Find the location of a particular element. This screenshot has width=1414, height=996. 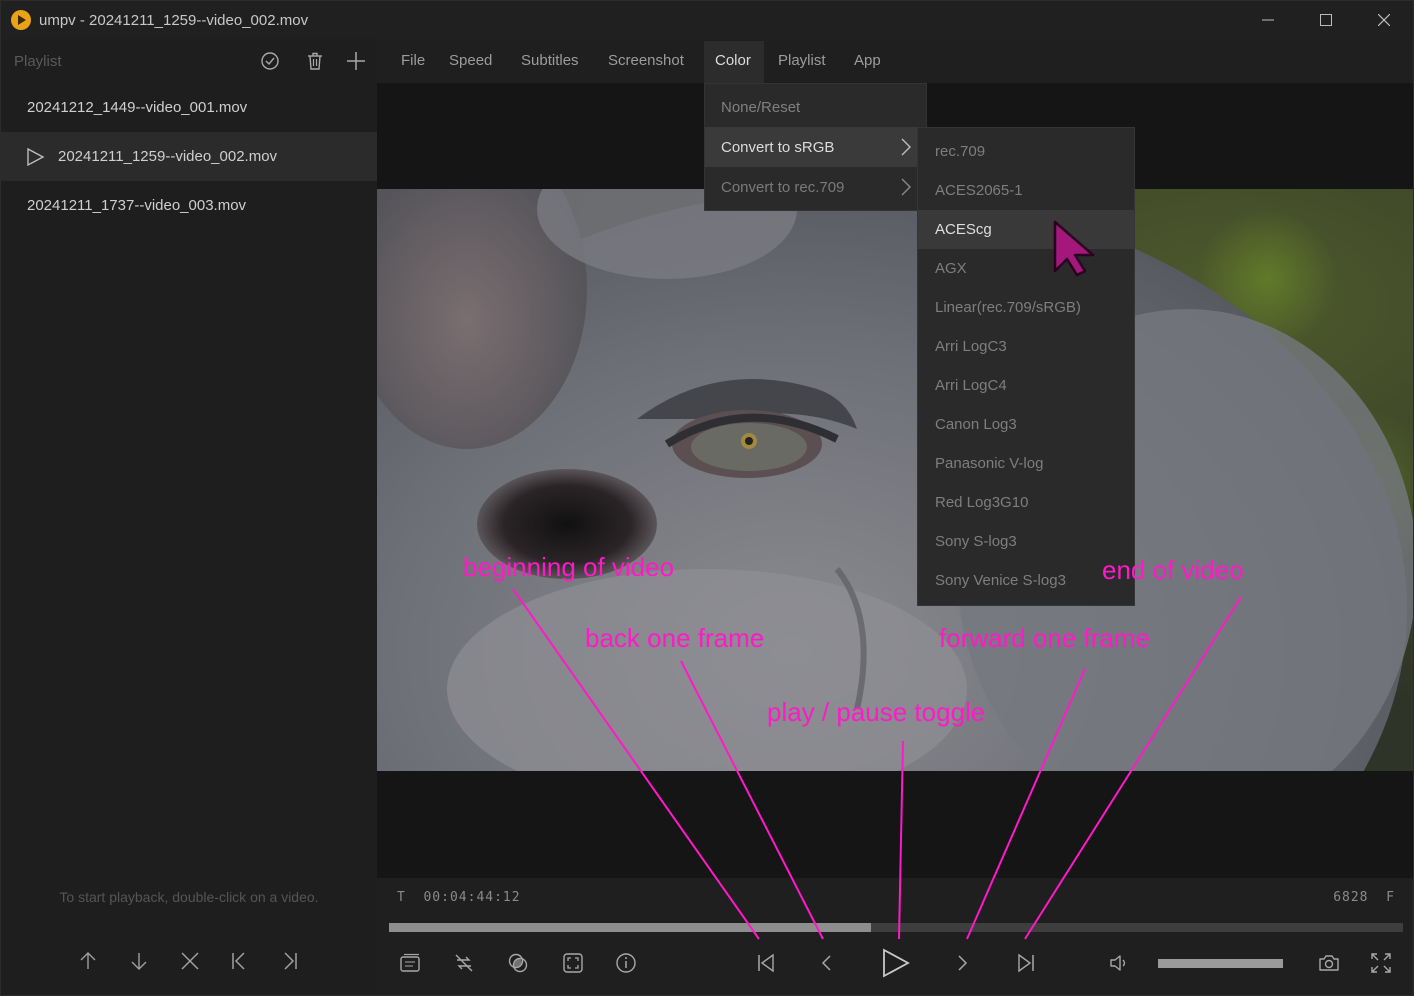

annotation-line-play is located at coordinates (901, 840).